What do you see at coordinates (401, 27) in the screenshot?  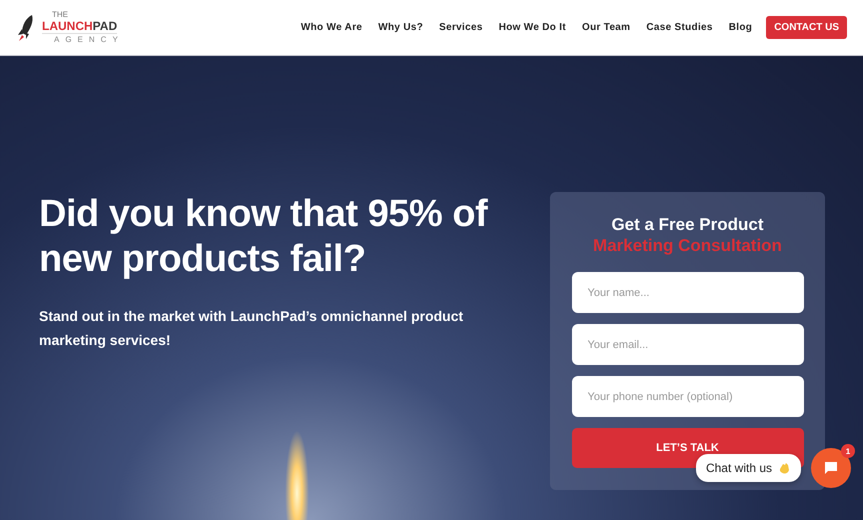 I see `nav-link: Why Us?` at bounding box center [401, 27].